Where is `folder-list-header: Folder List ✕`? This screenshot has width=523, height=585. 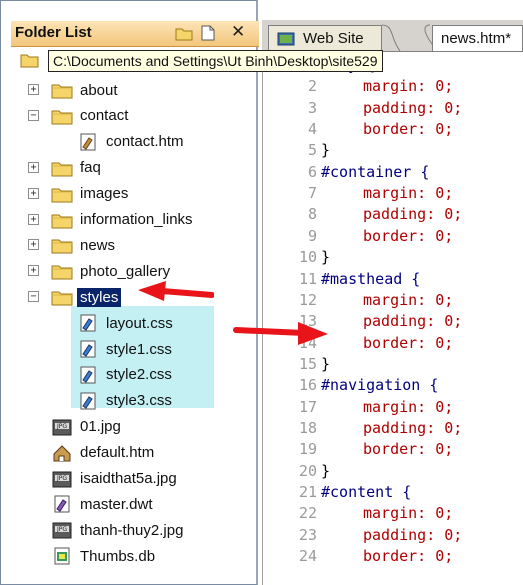 folder-list-header: Folder List ✕ is located at coordinates (135, 34).